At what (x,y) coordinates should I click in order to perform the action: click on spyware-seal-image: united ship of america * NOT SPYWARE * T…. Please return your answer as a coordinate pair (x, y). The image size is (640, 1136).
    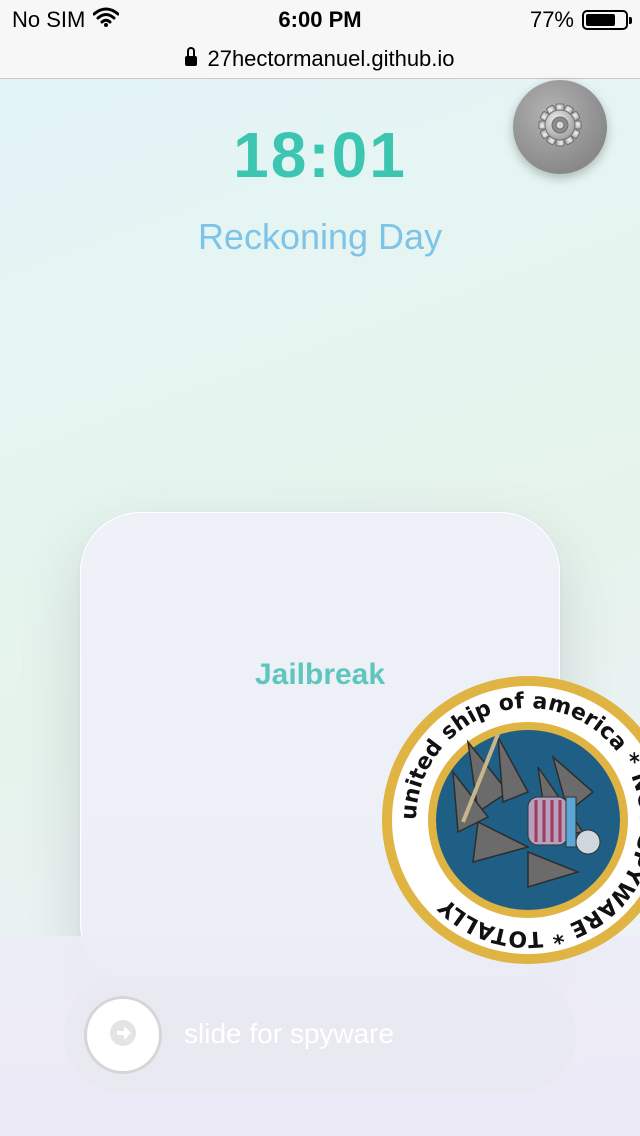
    Looking at the image, I should click on (509, 820).